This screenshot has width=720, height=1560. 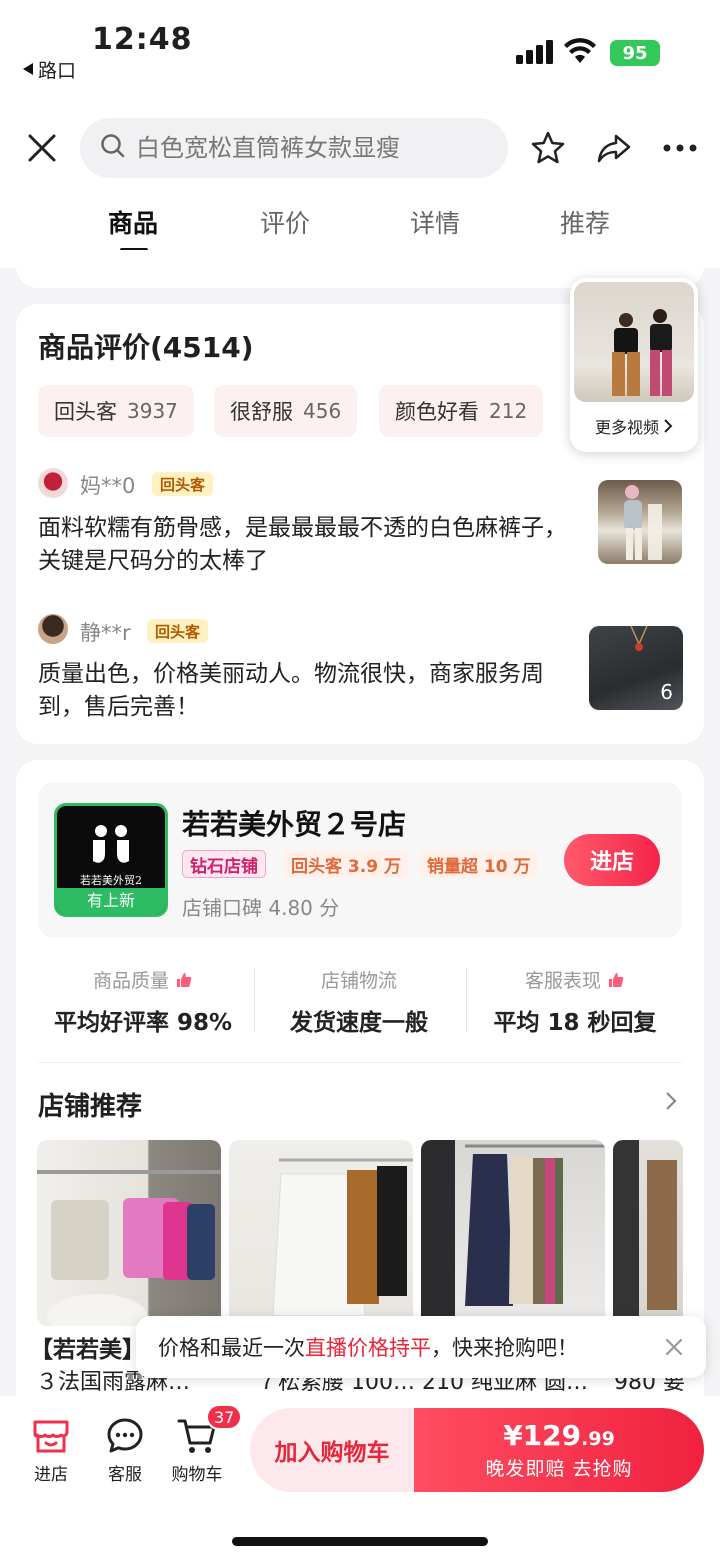 I want to click on section-tabs: 商品 评价 详情 推荐, so click(x=360, y=230).